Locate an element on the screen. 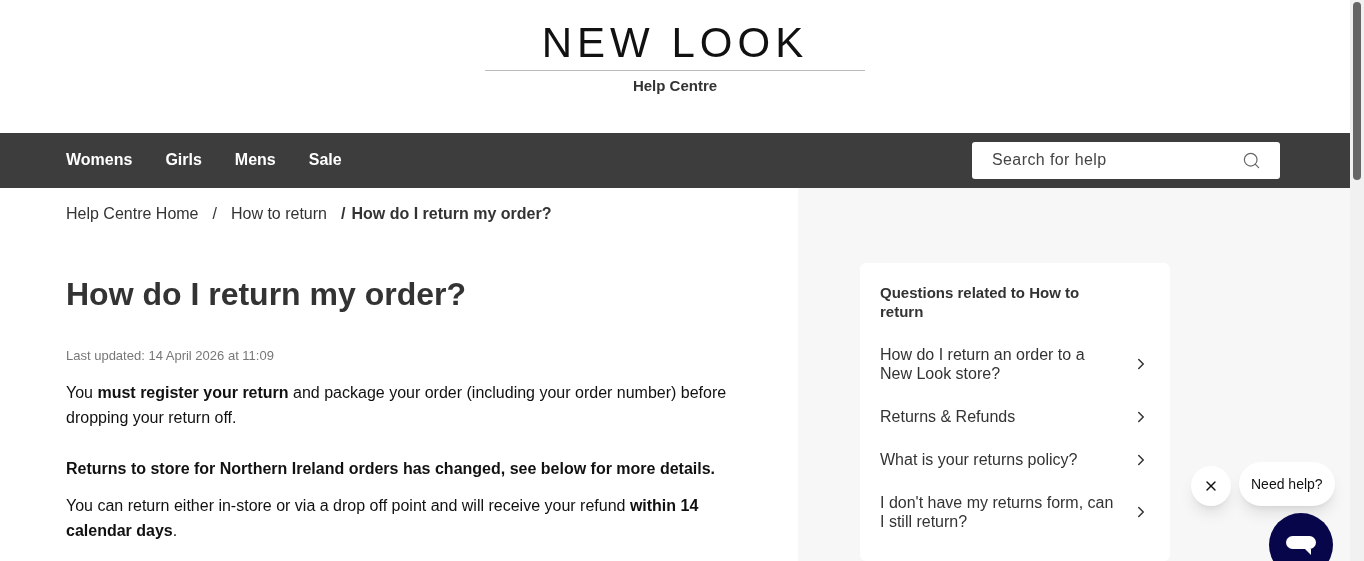  related-link: Returns & Refunds is located at coordinates (1015, 416).